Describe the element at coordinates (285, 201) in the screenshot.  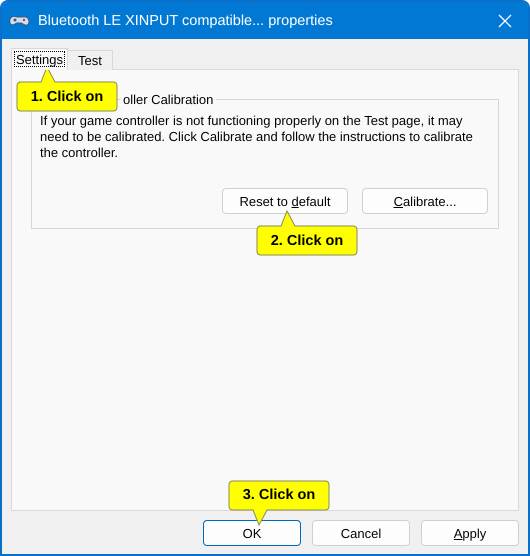
I see `reset-button: Reset to default` at that location.